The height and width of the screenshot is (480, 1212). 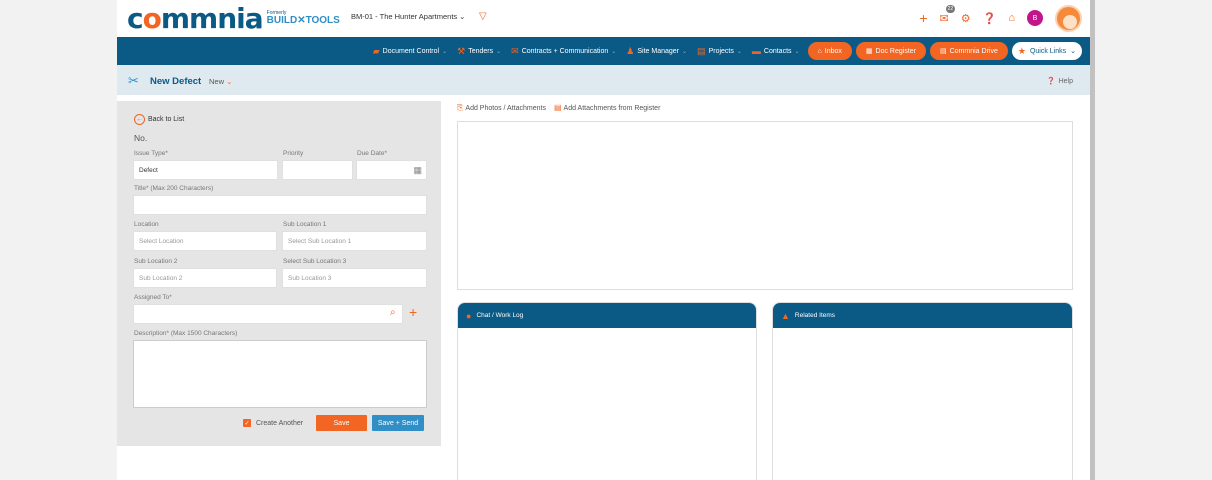 I want to click on assigned-to-input, so click(x=268, y=314).